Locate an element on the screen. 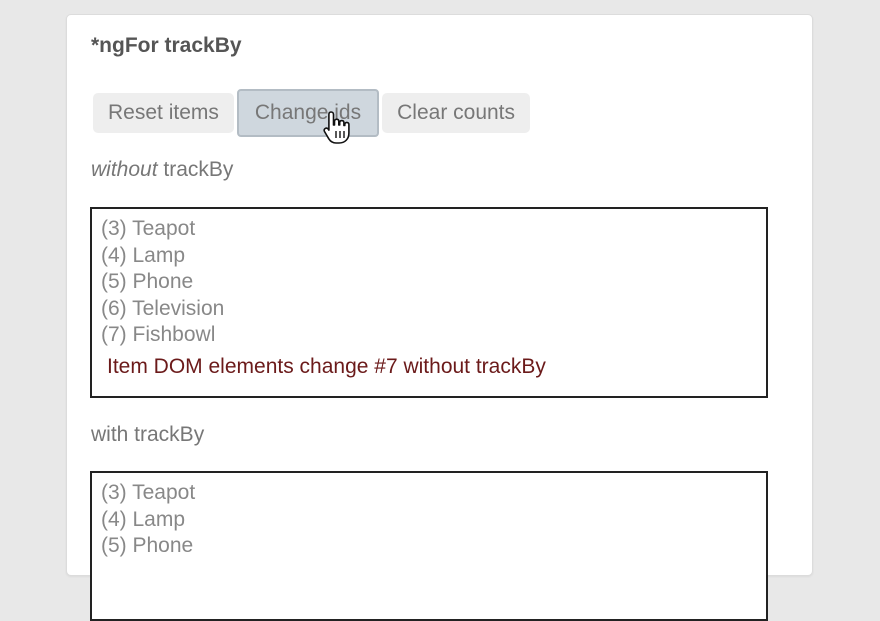  list-item: (7) Fishbowl is located at coordinates (158, 334).